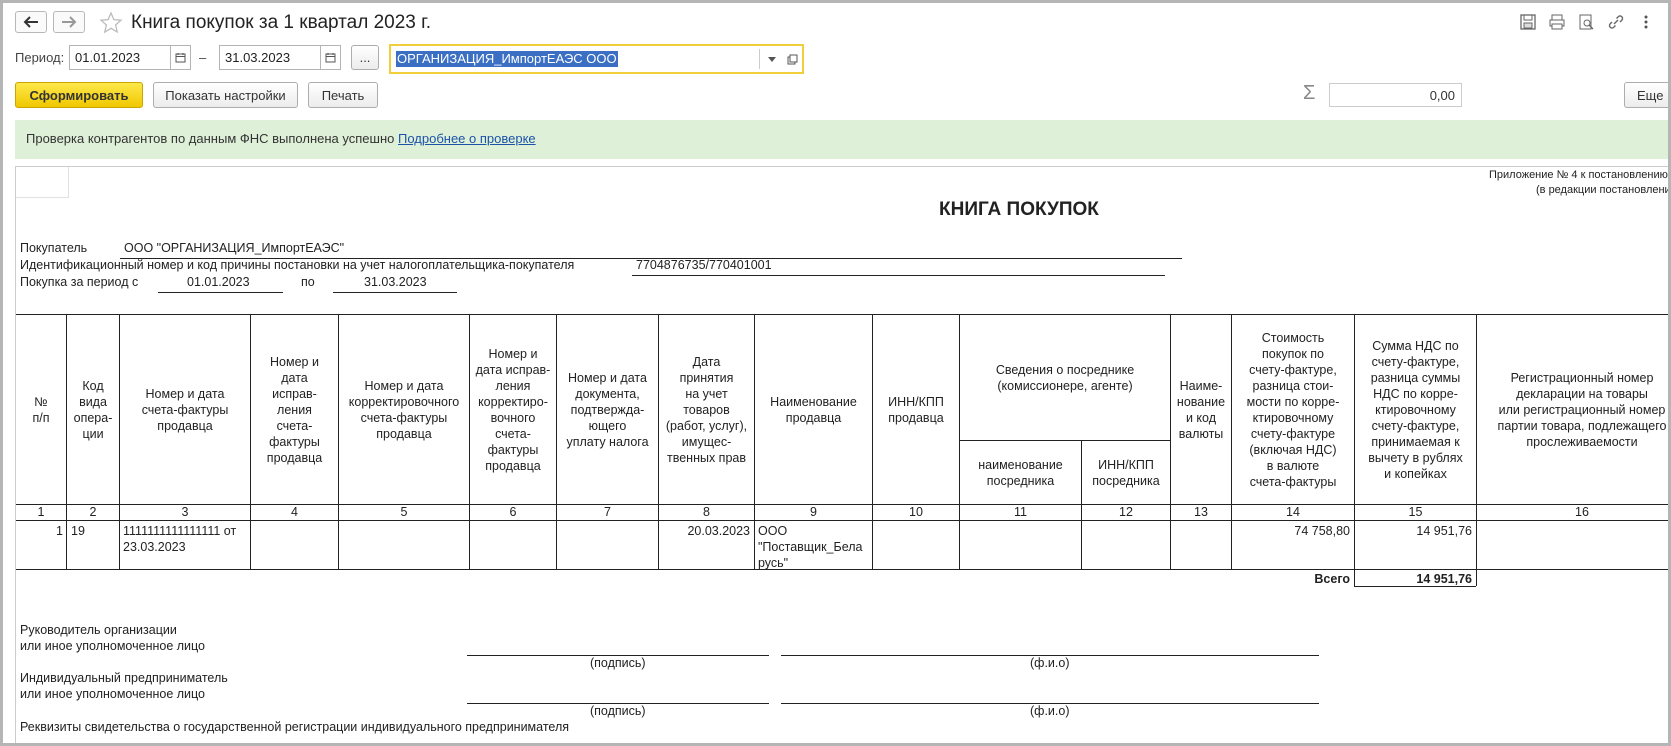 This screenshot has width=1671, height=746. Describe the element at coordinates (1413, 531) in the screenshot. I see `row-vat: 14 951,76` at that location.